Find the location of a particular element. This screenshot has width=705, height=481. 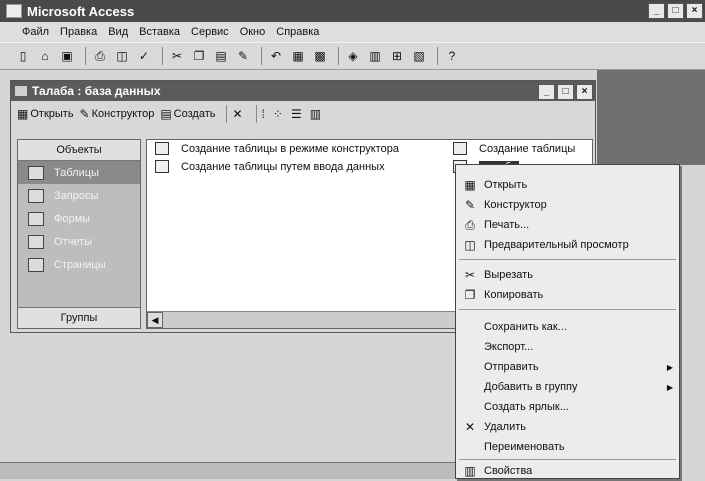

ctx-send-to: Отправить ▶ is located at coordinates (567, 367).